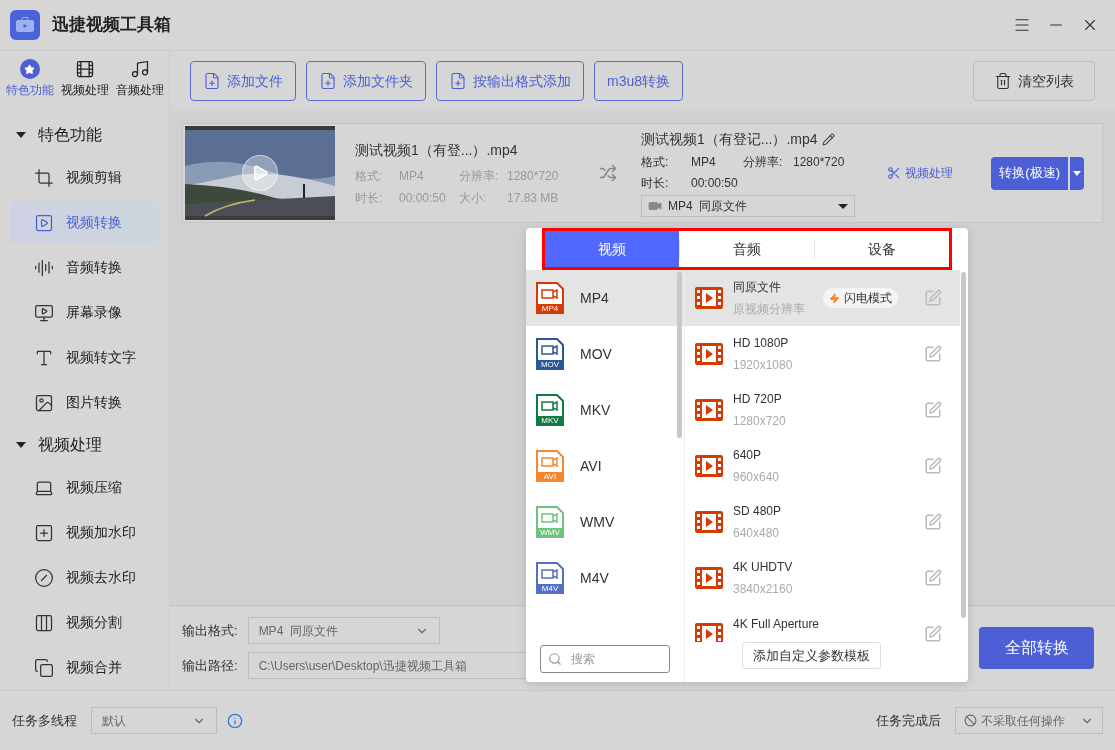 This screenshot has width=1115, height=750. Describe the element at coordinates (757, 287) in the screenshot. I see `preset-name: 同原文件` at that location.